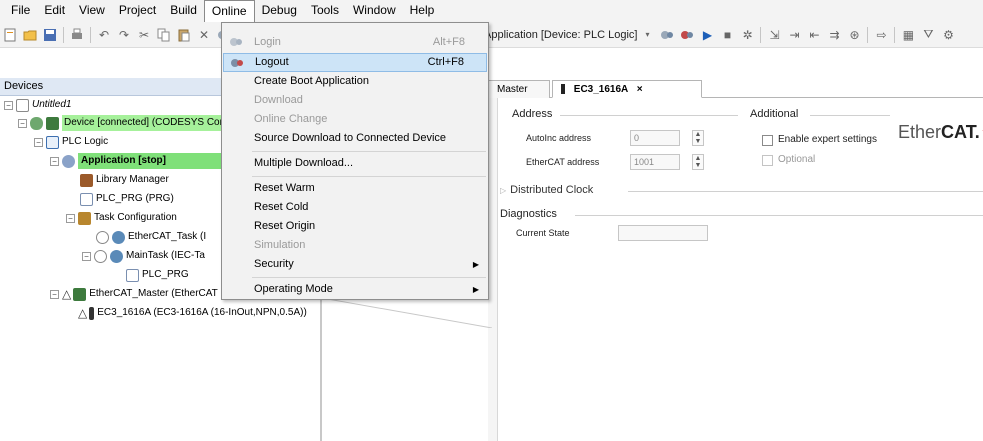 The width and height of the screenshot is (983, 441). What do you see at coordinates (355, 245) in the screenshot?
I see `menu-item-simulation: Simulation` at bounding box center [355, 245].